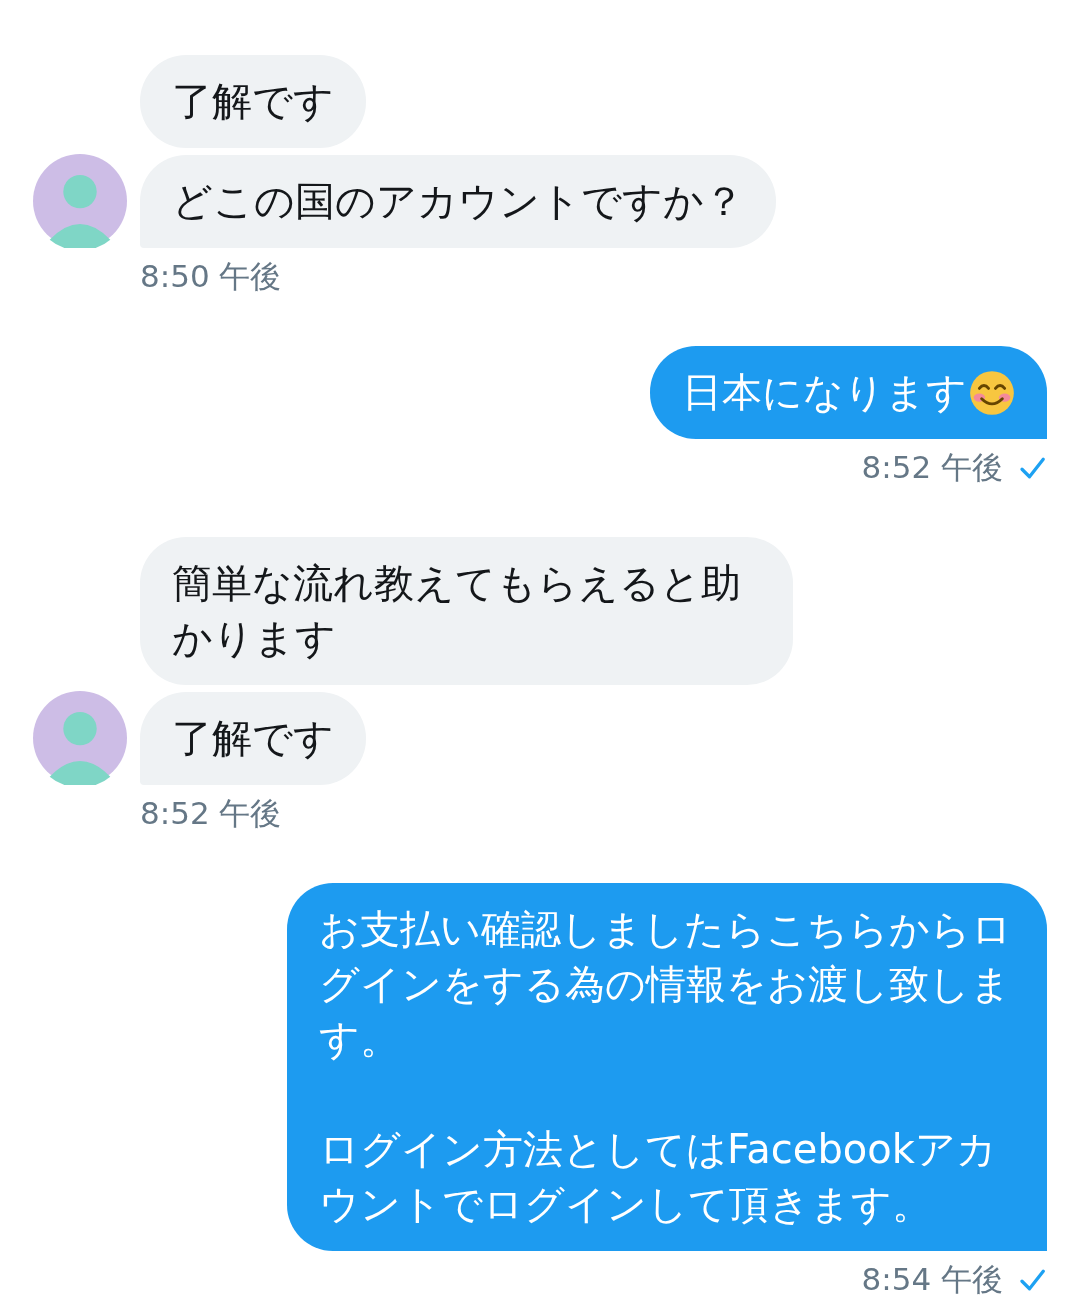 The width and height of the screenshot is (1080, 1312). I want to click on message-text: どこの国のアカウントですか？, so click(458, 200).